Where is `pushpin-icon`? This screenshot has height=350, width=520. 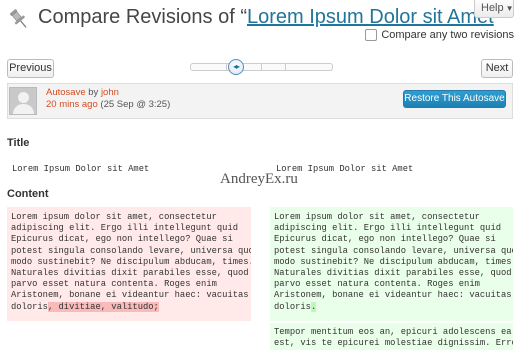
pushpin-icon is located at coordinates (18, 18).